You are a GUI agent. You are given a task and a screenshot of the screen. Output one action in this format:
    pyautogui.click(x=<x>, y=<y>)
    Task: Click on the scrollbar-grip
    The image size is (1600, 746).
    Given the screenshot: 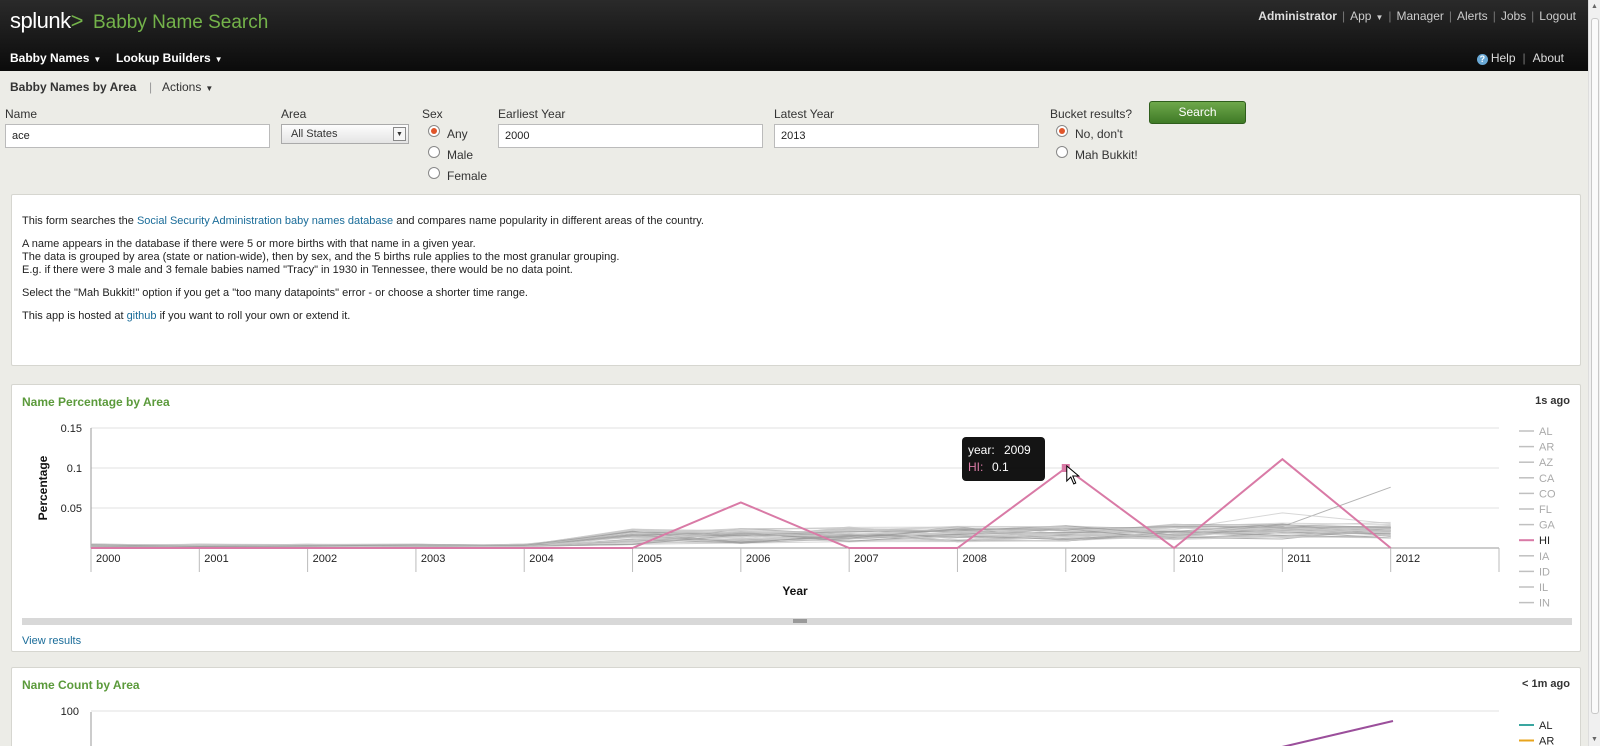 What is the action you would take?
    pyautogui.click(x=800, y=621)
    